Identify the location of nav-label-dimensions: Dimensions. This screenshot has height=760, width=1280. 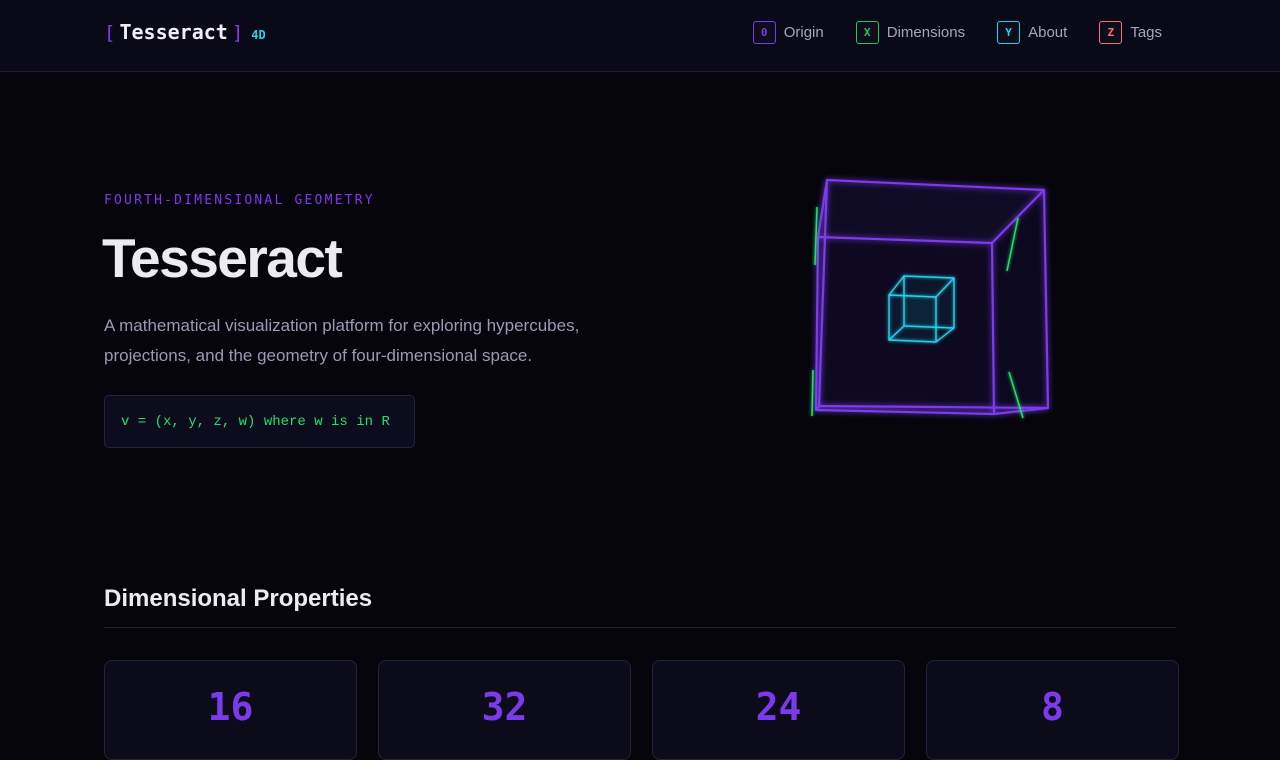
(926, 32).